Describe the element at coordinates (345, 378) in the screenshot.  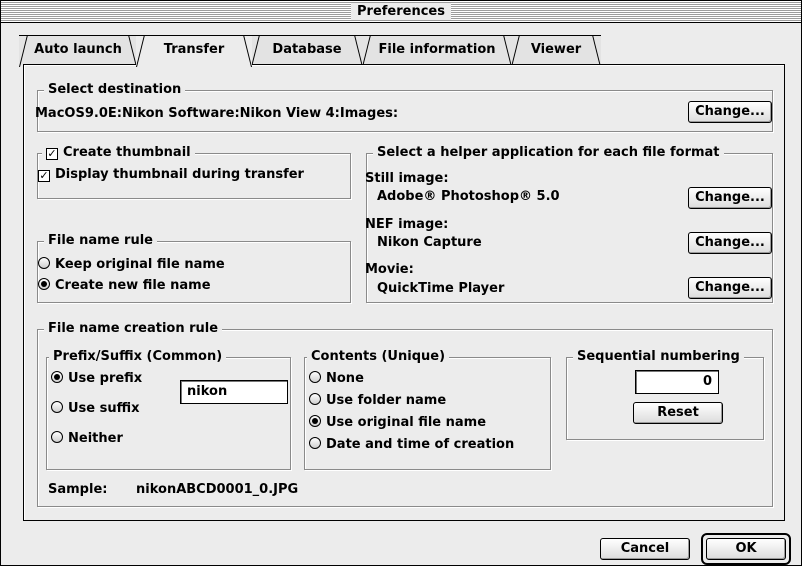
I see `none-label: None` at that location.